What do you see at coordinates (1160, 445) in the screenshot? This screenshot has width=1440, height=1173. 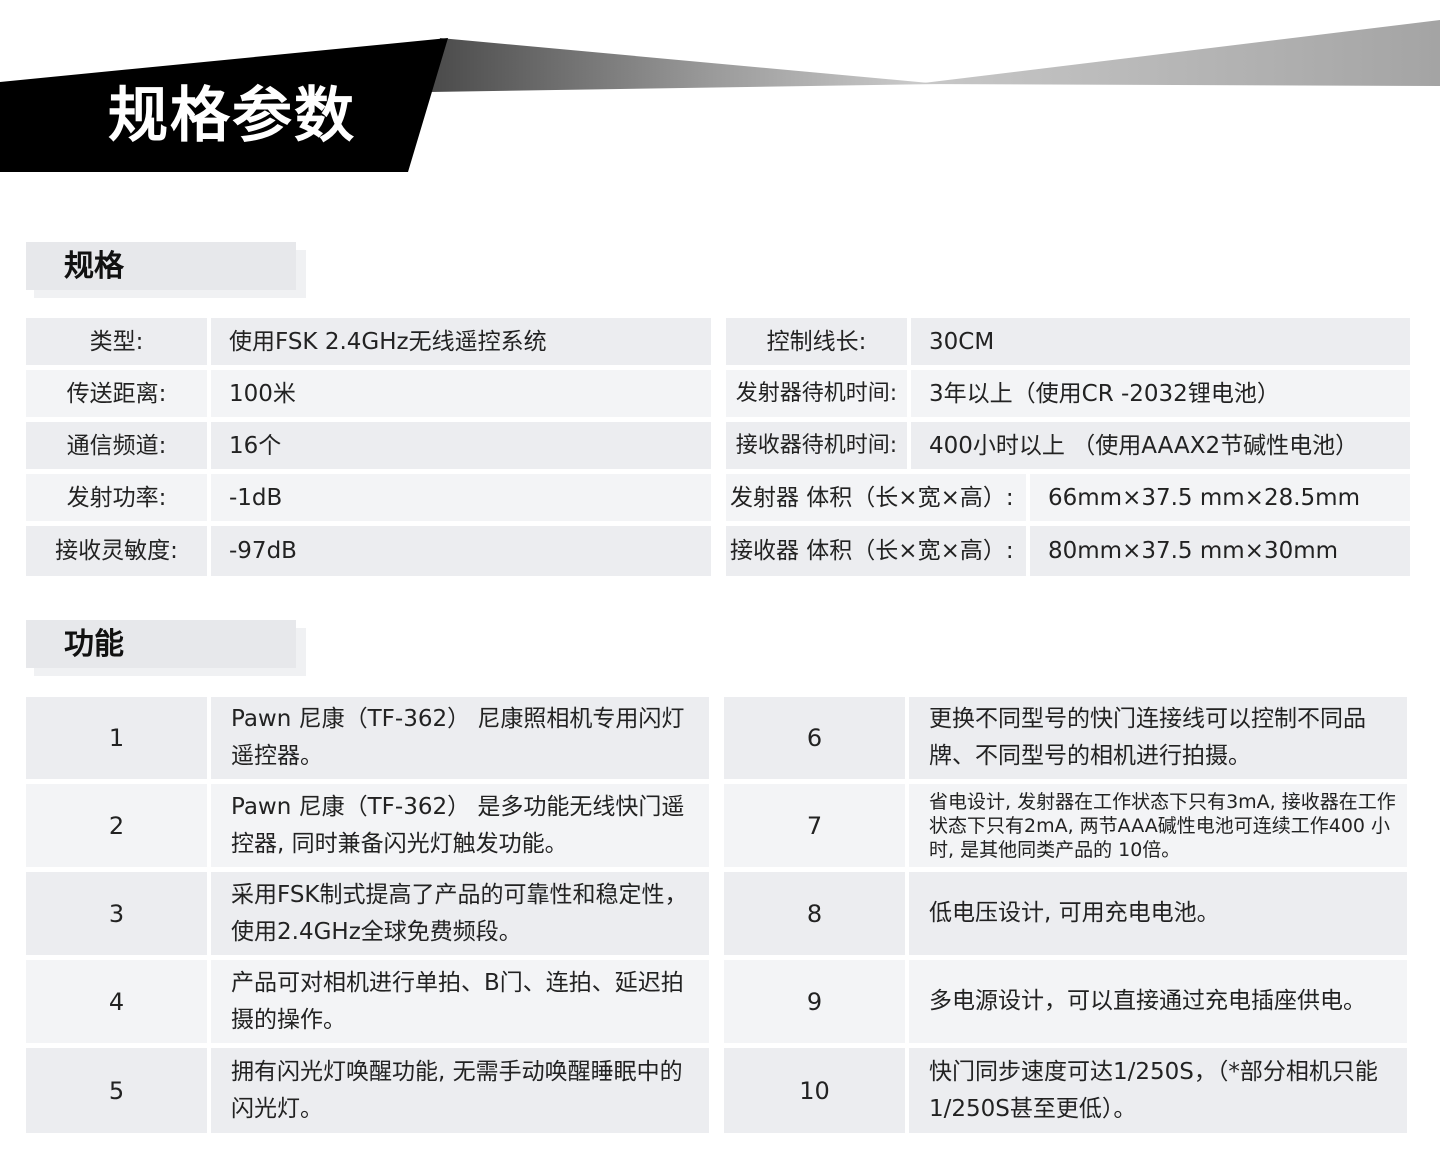 I see `spec-value: 400小时以上 （使用AAAX2节碱性电池）` at bounding box center [1160, 445].